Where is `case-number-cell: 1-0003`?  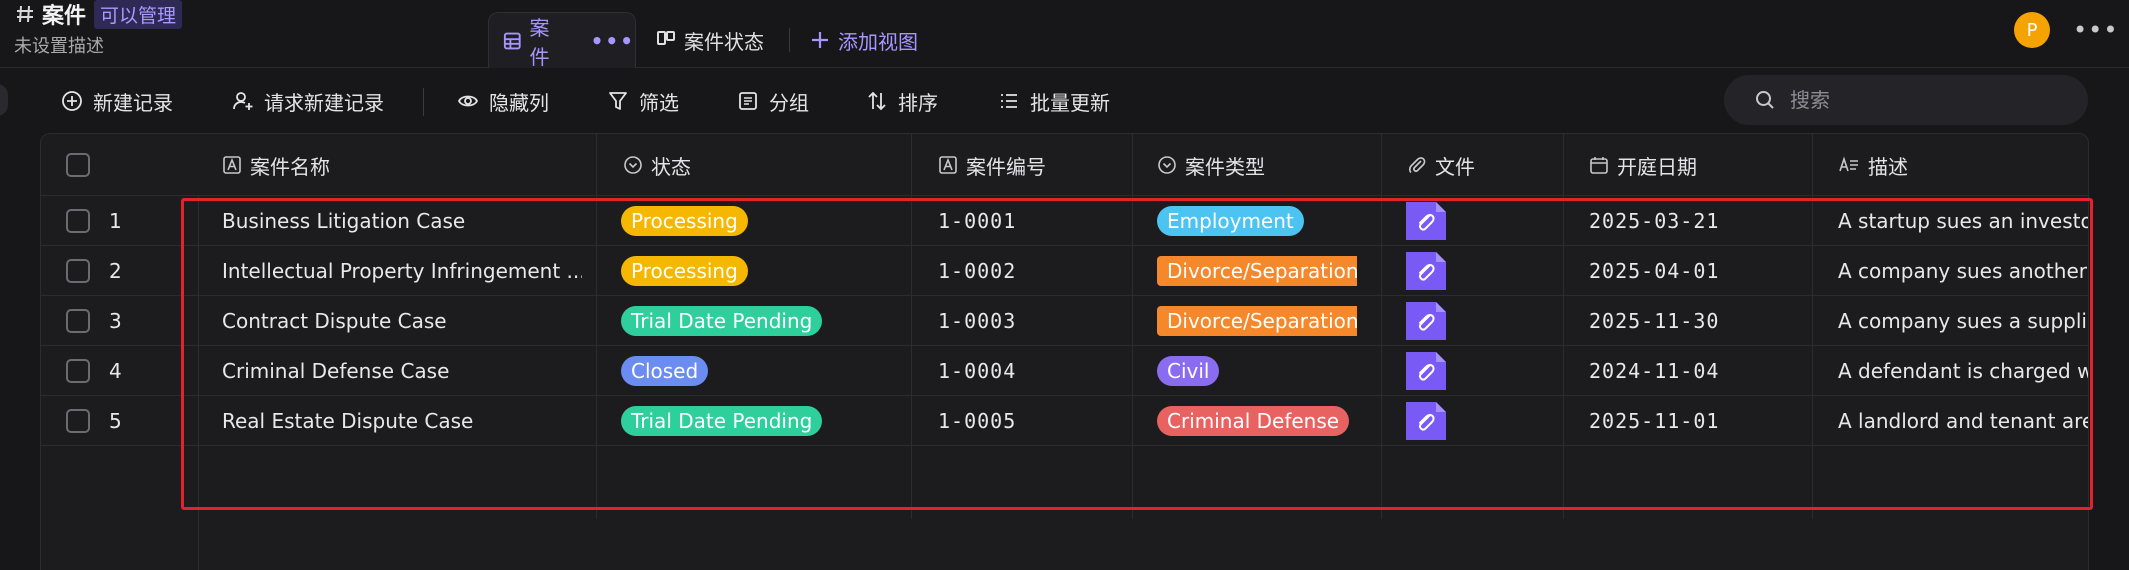 case-number-cell: 1-0003 is located at coordinates (977, 321).